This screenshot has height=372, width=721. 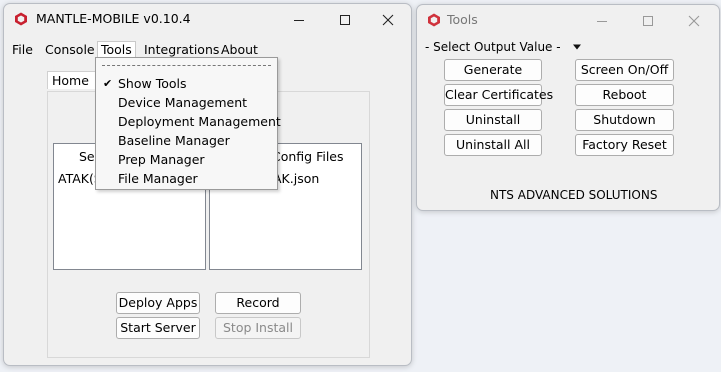 What do you see at coordinates (296, 178) in the screenshot?
I see `config-list-item: AK.json` at bounding box center [296, 178].